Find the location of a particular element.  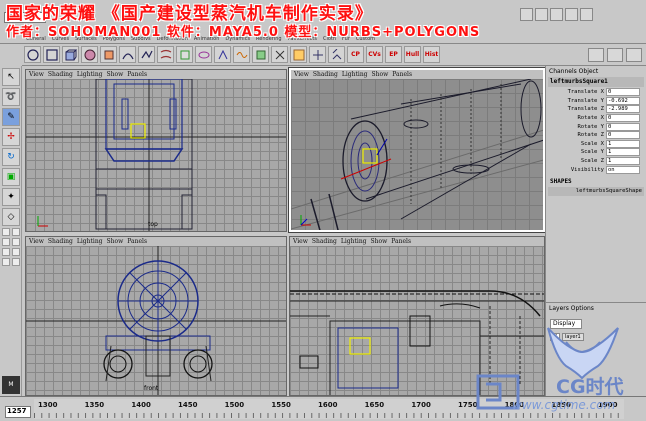

top-view-wireframe is located at coordinates (156, 155).